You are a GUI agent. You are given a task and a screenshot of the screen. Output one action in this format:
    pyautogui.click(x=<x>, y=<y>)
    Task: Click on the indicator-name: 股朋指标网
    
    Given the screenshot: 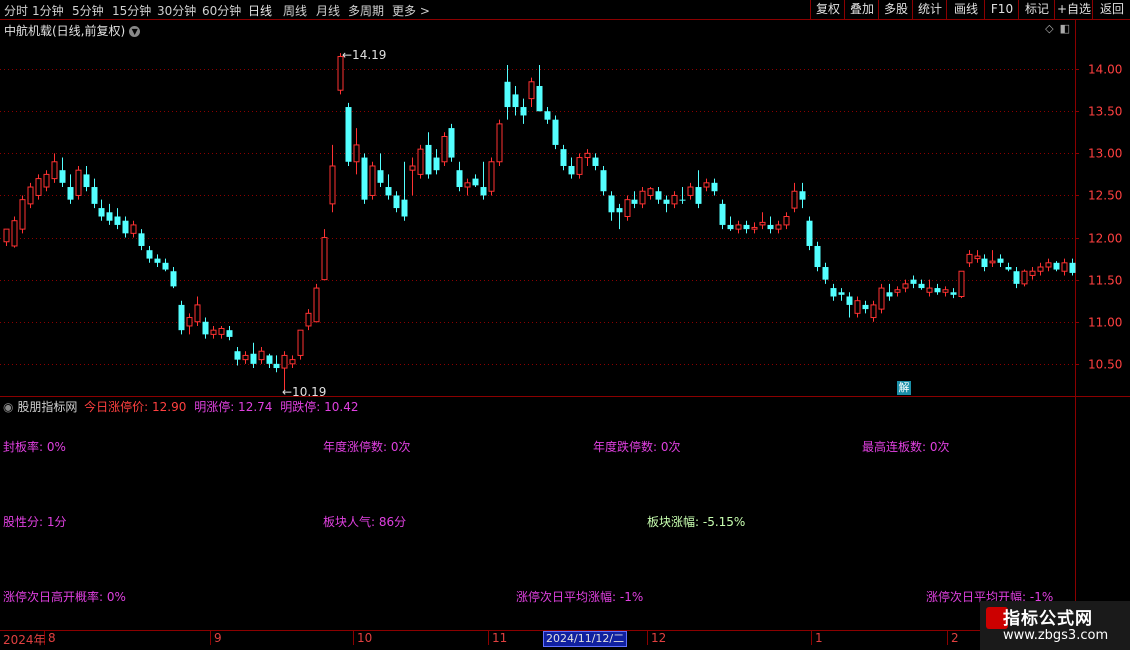 What is the action you would take?
    pyautogui.click(x=47, y=407)
    